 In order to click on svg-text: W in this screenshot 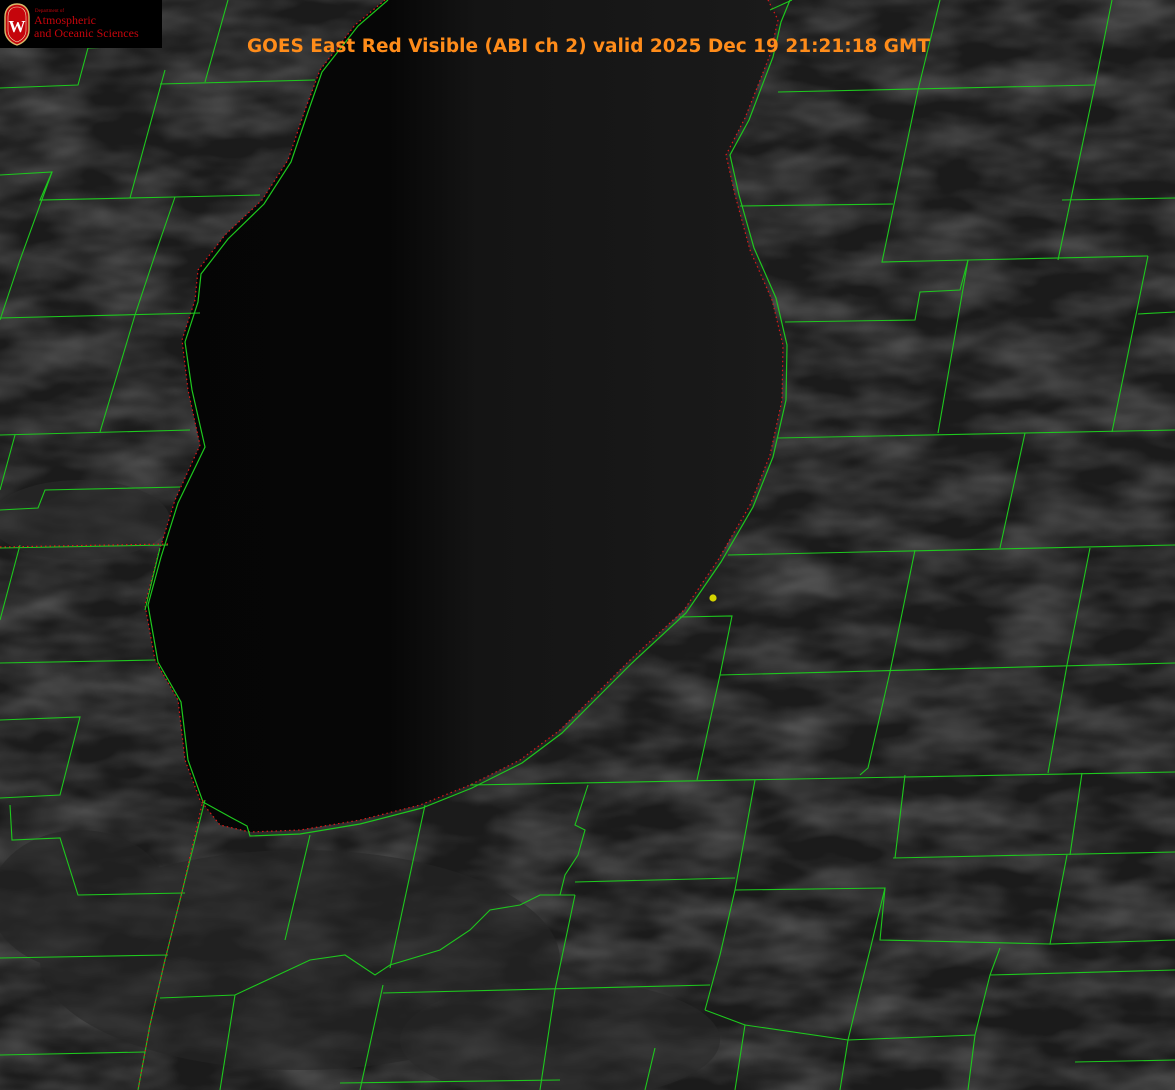, I will do `click(17, 26)`.